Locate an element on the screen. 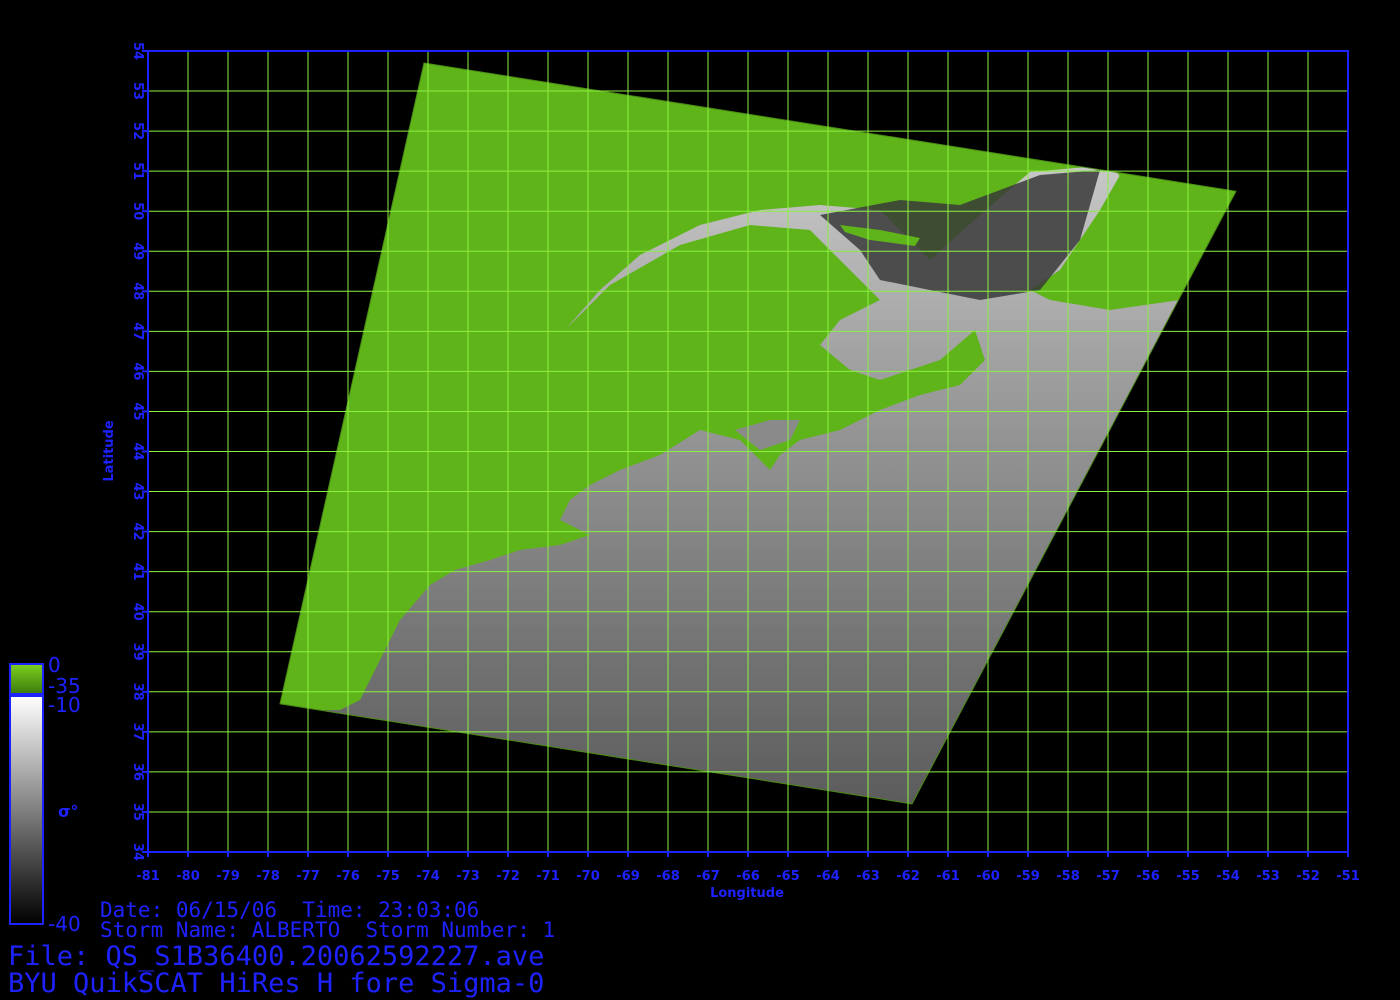 The height and width of the screenshot is (1000, 1400). latitude-tick-label: 51 is located at coordinates (137, 171).